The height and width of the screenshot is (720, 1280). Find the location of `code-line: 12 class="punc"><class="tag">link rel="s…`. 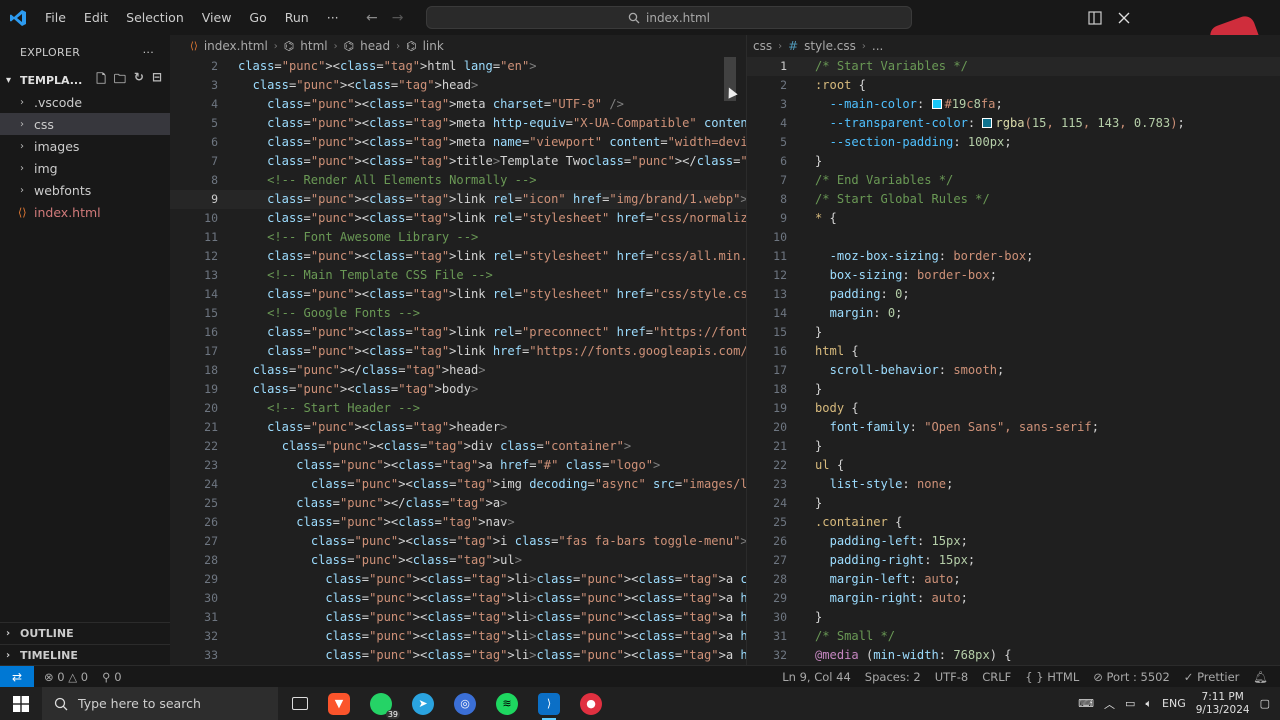

code-line: 12 class="punc"><class="tag">link rel="s… is located at coordinates (458, 256).